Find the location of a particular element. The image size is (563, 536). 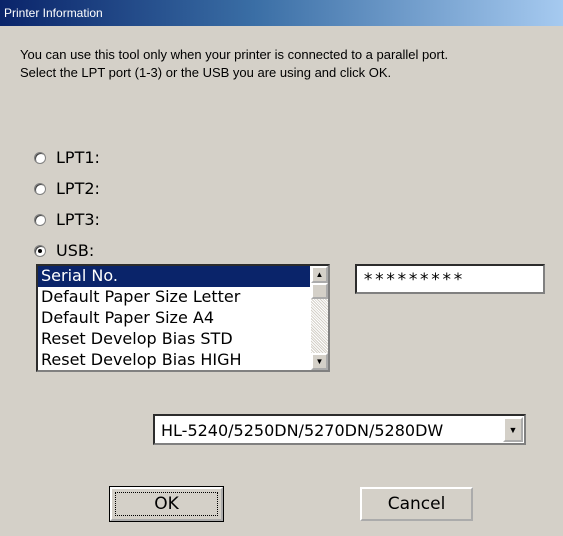

radio-usb: USB: is located at coordinates (67, 250).